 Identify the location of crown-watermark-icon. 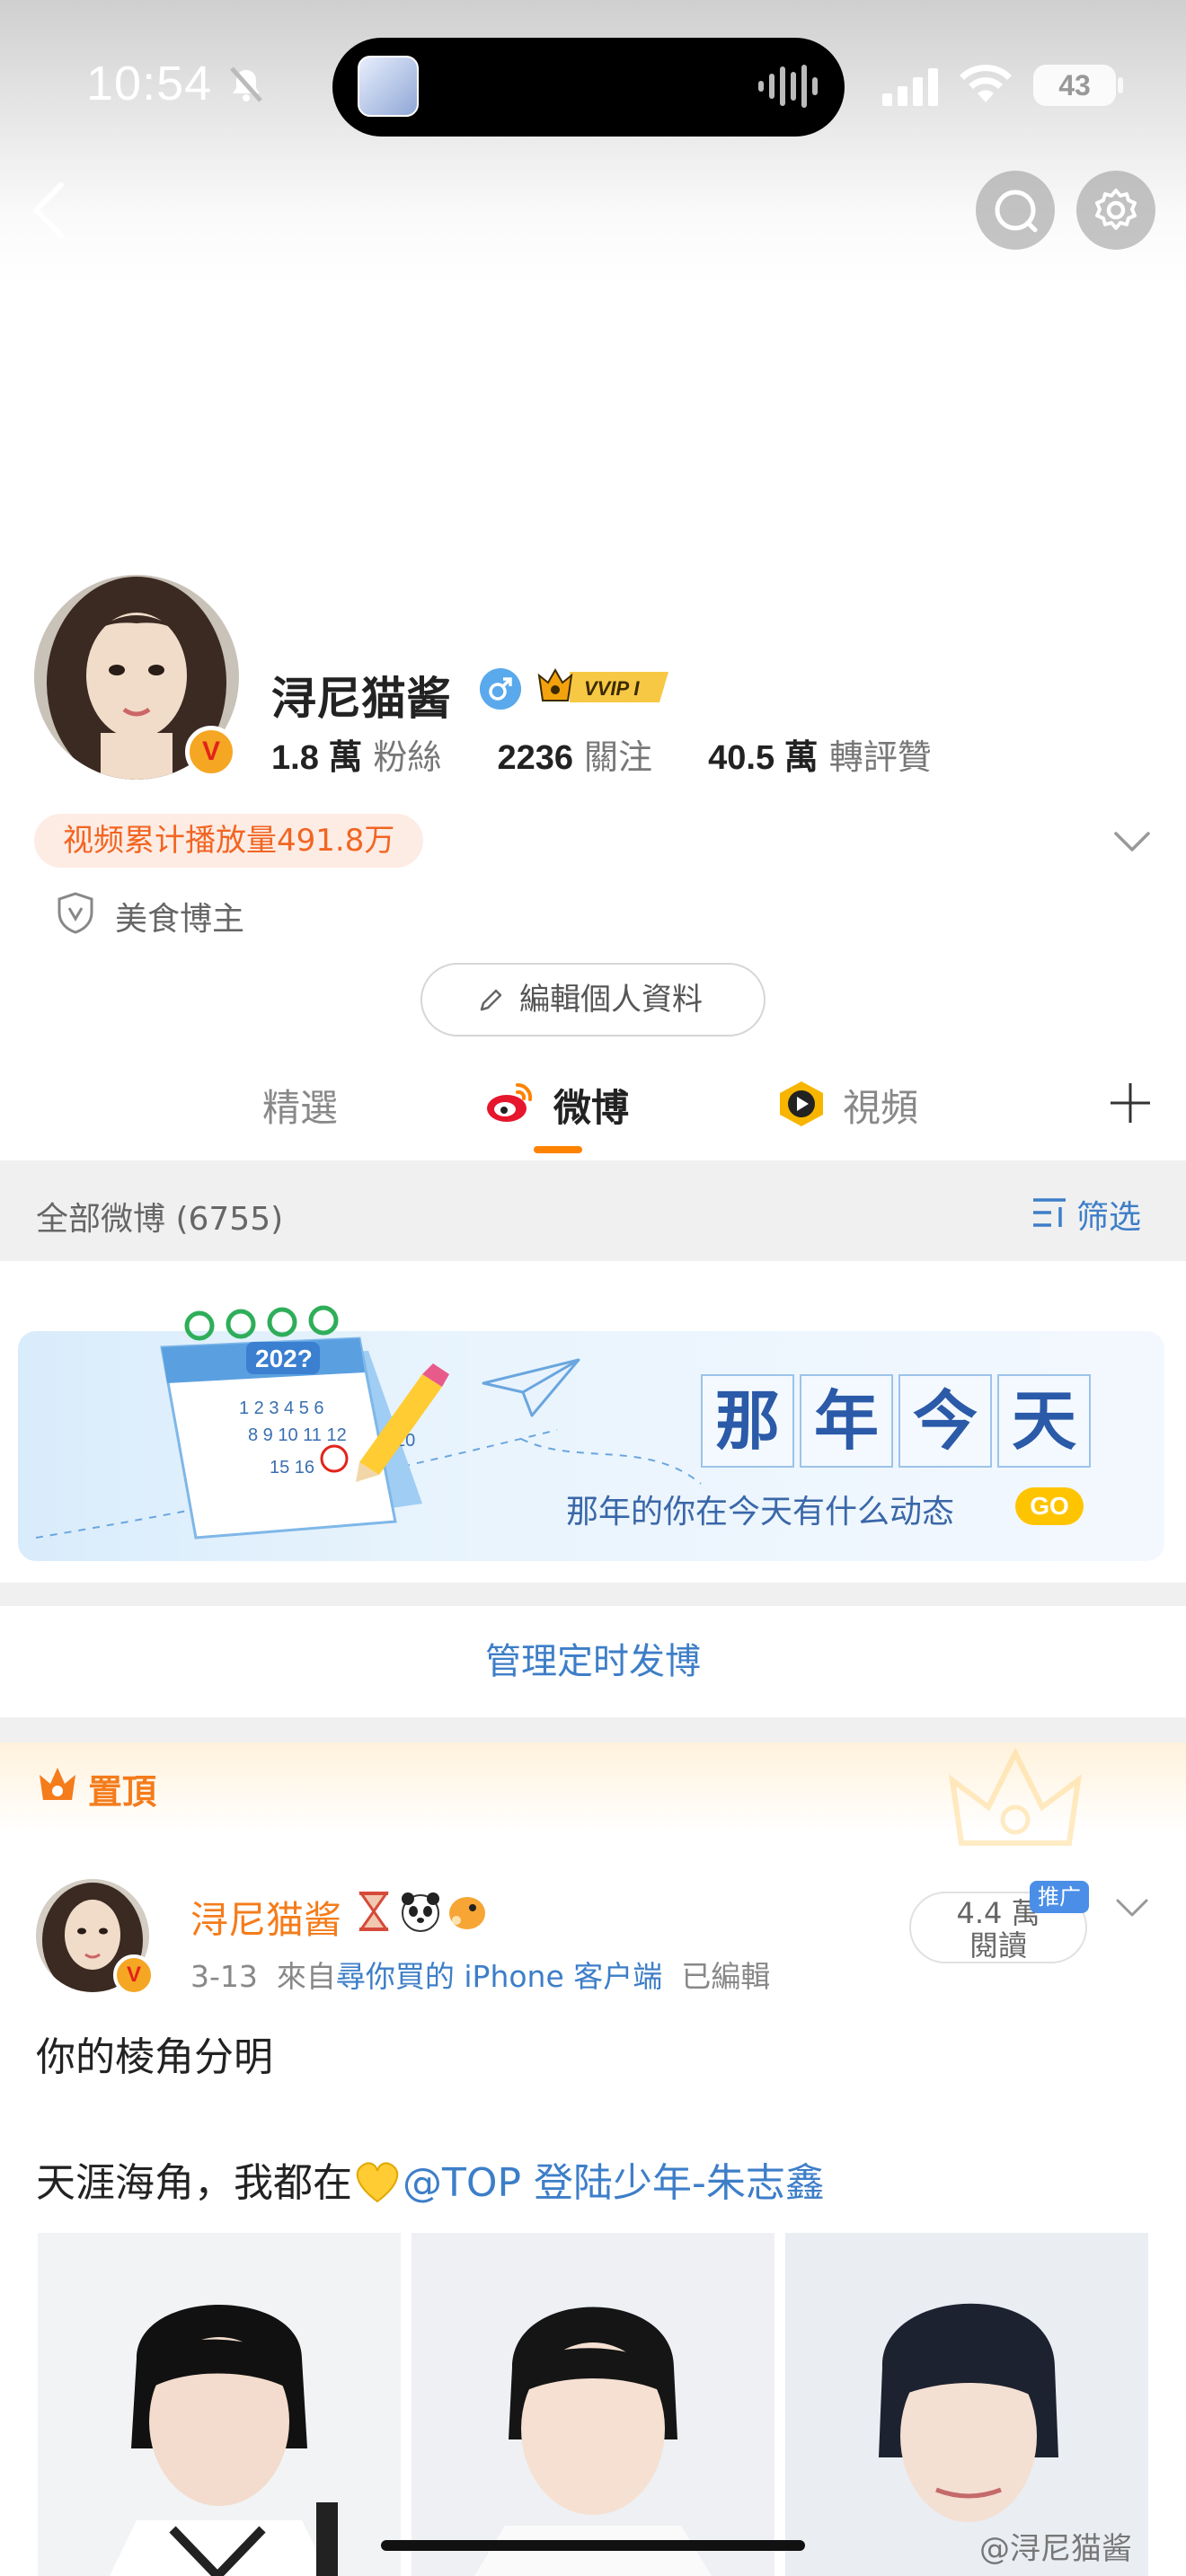
(1015, 1796).